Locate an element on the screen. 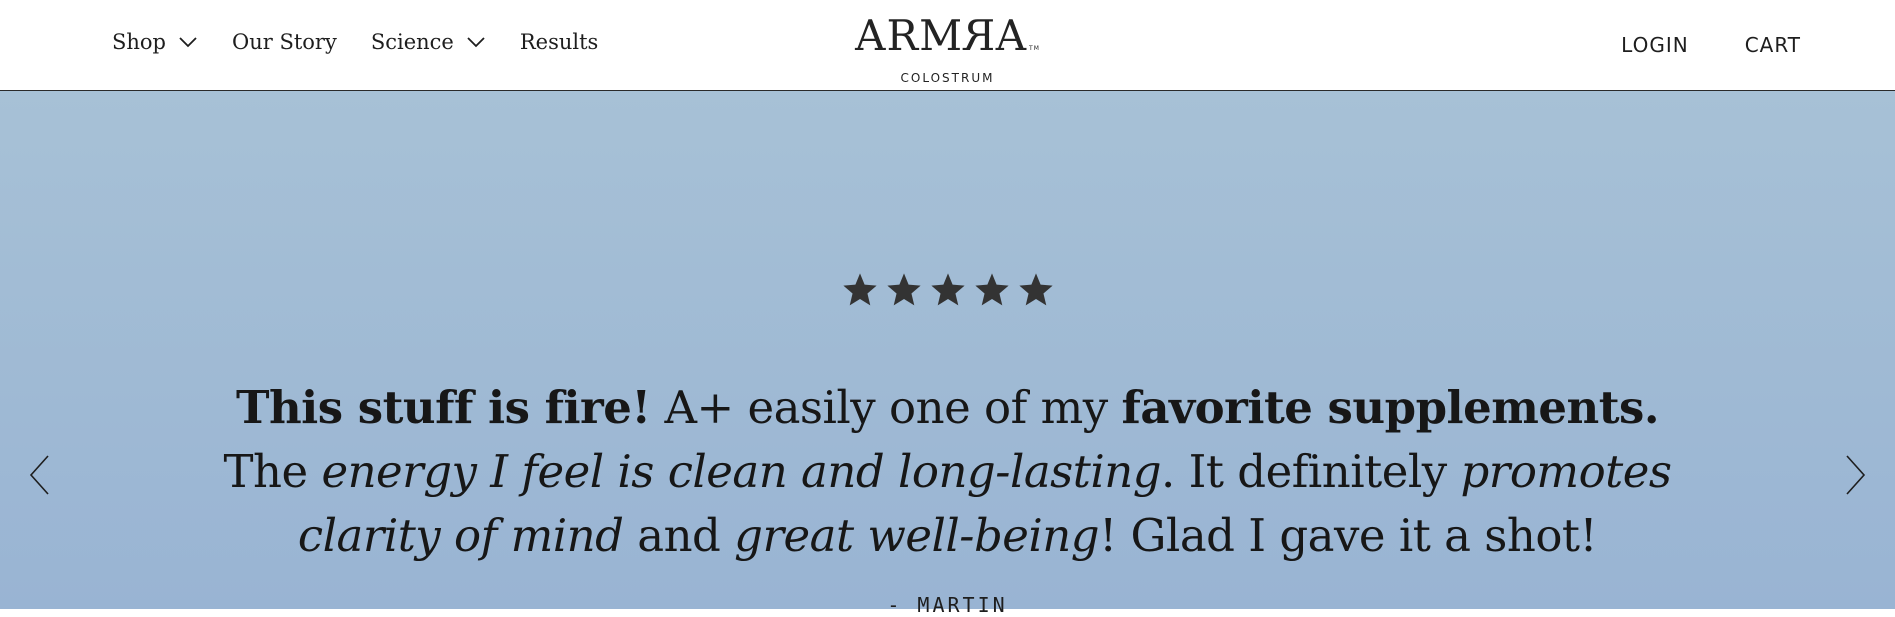 Image resolution: width=1895 pixels, height=617 pixels. login-link: LOGIN is located at coordinates (1655, 45).